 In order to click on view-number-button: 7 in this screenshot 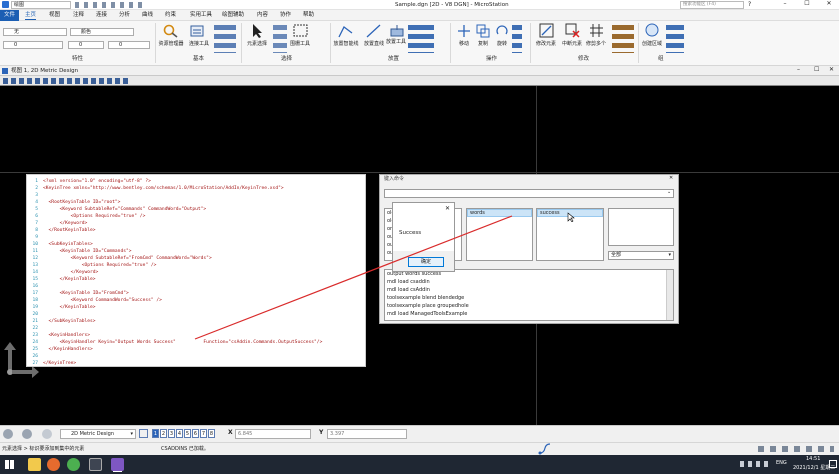, I will do `click(203, 433)`.